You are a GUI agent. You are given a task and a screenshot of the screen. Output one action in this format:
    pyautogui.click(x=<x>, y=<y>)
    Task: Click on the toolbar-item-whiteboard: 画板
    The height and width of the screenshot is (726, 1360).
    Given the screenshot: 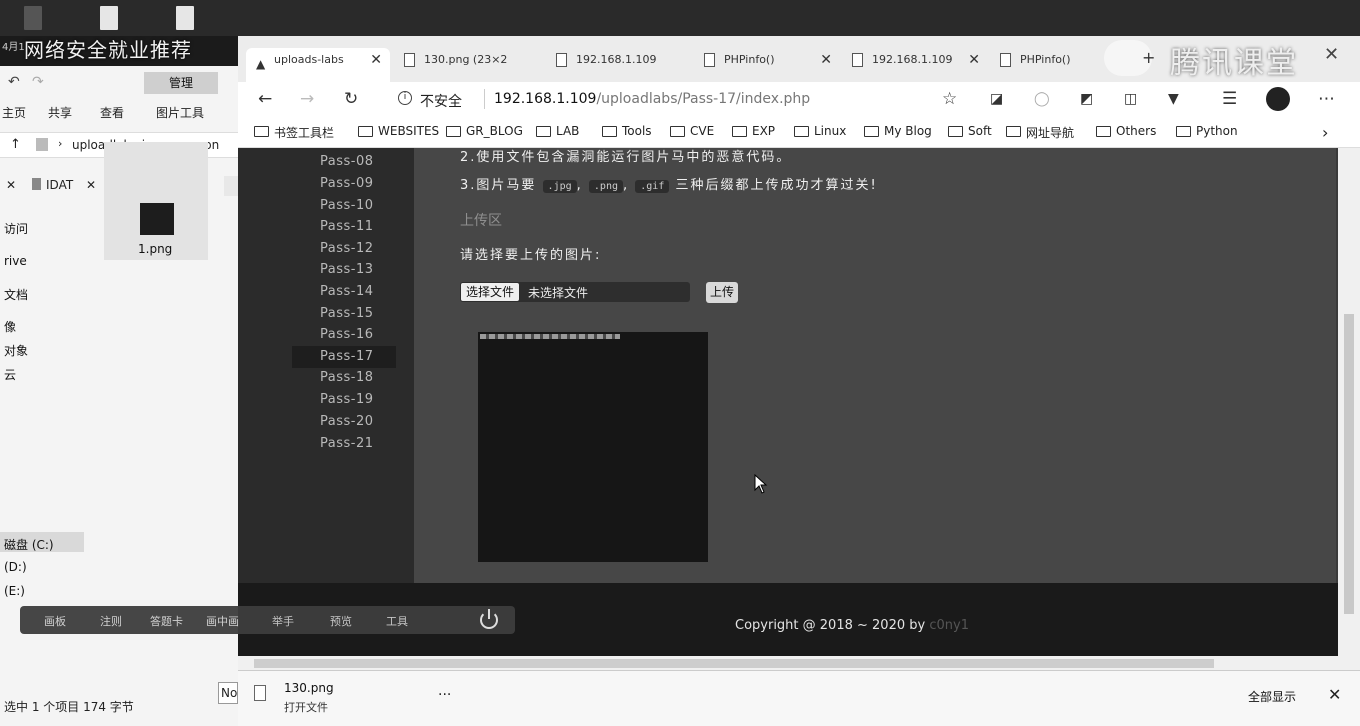 What is the action you would take?
    pyautogui.click(x=55, y=621)
    